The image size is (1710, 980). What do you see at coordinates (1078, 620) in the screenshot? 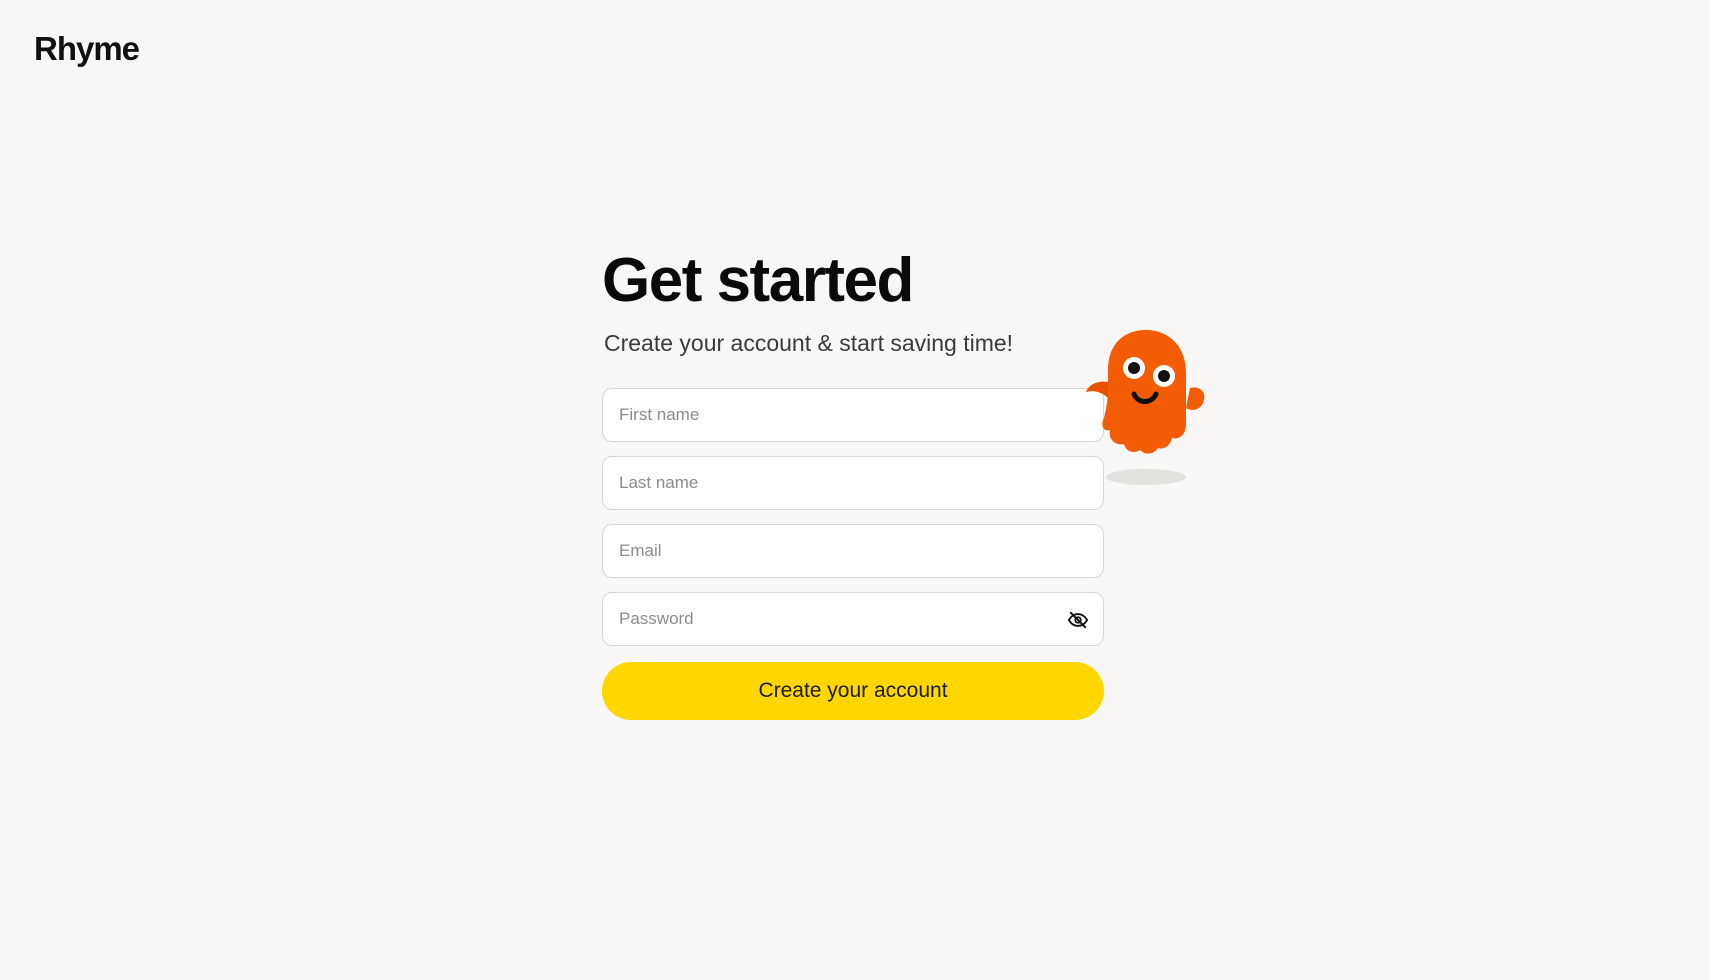
I see `eye-off-icon` at bounding box center [1078, 620].